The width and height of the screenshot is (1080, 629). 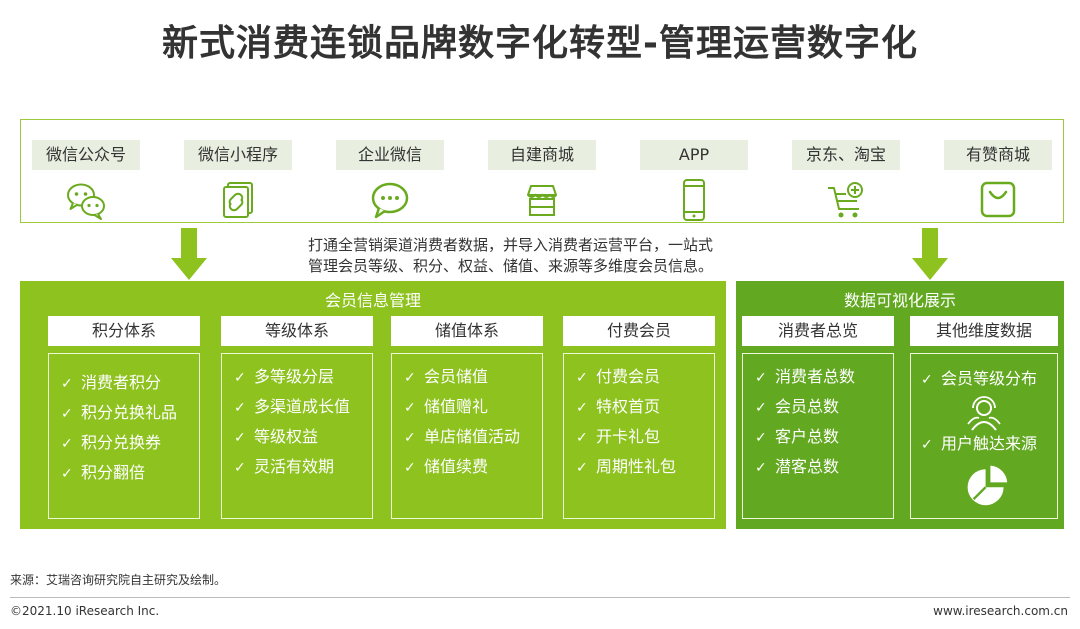 What do you see at coordinates (979, 443) in the screenshot?
I see `list-item: ✓ 用户触达来源` at bounding box center [979, 443].